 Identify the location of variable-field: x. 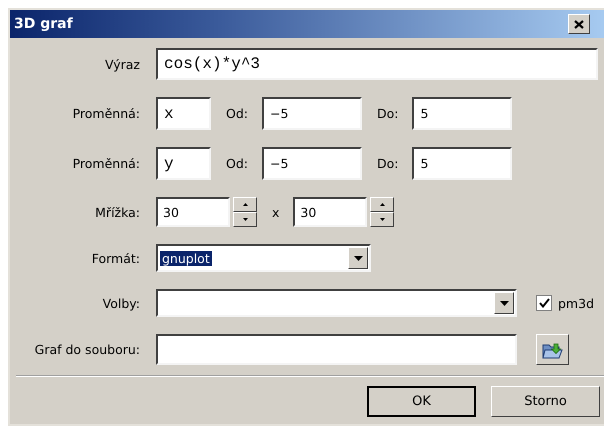
(183, 113).